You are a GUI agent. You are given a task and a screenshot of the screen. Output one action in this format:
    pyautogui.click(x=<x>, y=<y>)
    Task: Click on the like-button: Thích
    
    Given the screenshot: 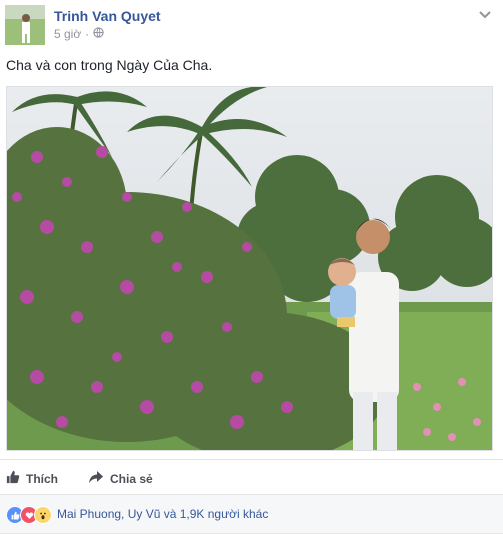 What is the action you would take?
    pyautogui.click(x=32, y=478)
    